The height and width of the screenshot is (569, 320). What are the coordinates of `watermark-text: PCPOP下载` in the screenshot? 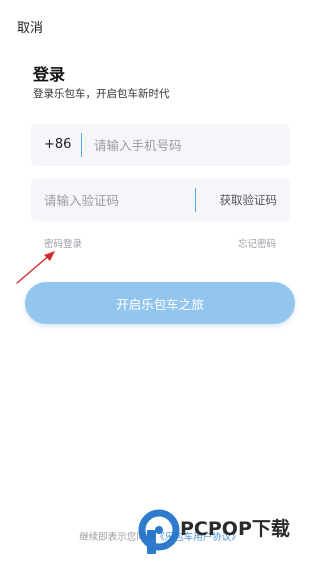 It's located at (235, 528).